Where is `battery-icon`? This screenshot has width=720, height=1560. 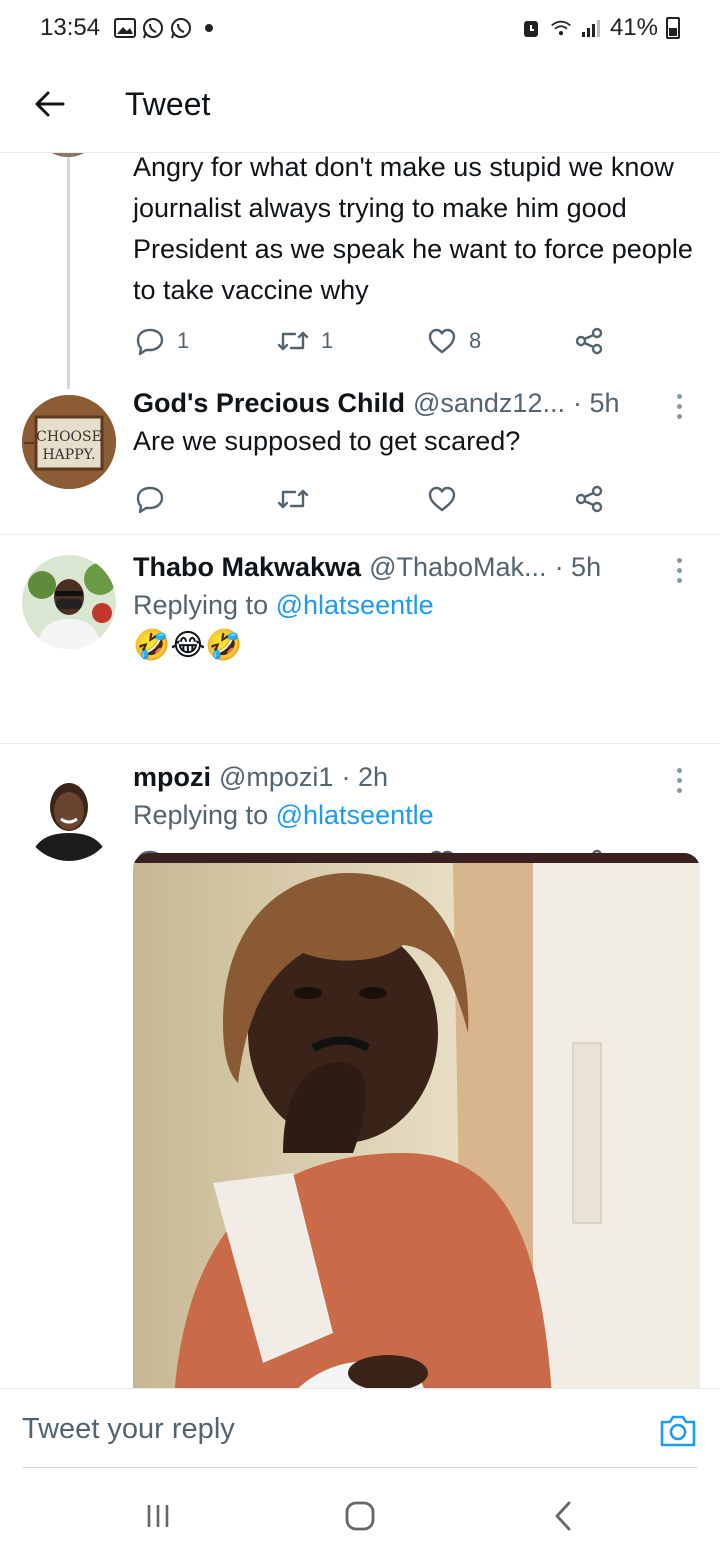
battery-icon is located at coordinates (673, 28).